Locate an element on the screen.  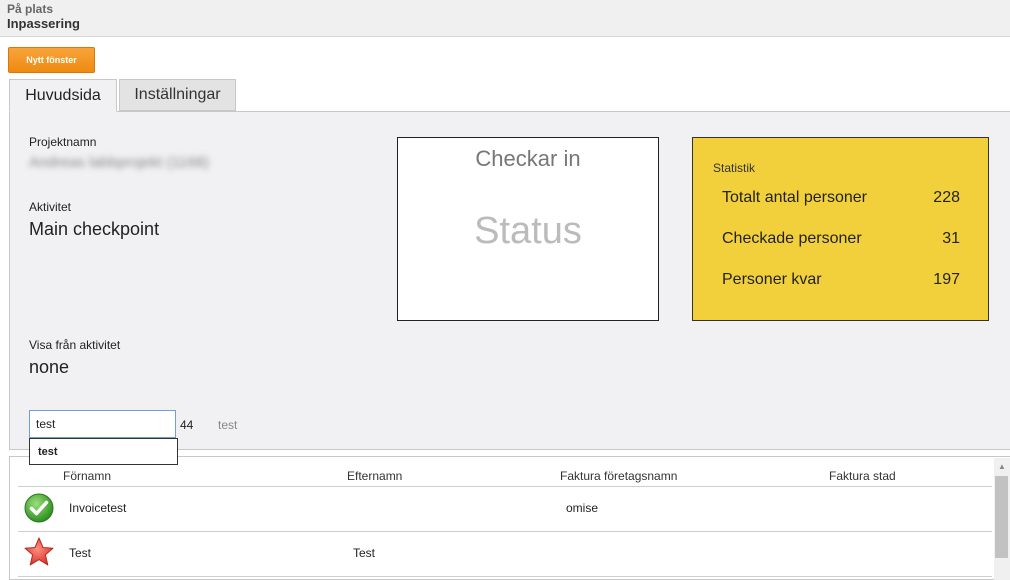
cell-company: omise is located at coordinates (582, 508).